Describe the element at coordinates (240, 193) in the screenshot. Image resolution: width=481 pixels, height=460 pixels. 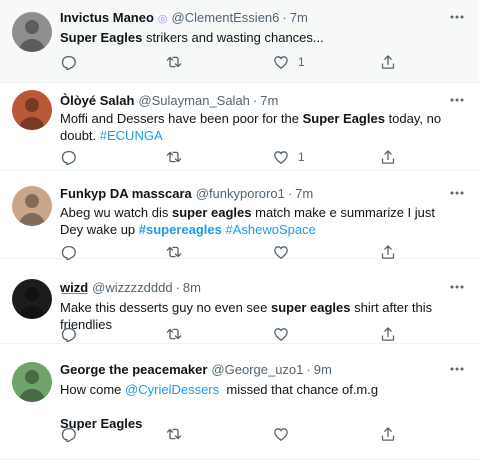
I see `author-handle: @funkypororo1` at that location.